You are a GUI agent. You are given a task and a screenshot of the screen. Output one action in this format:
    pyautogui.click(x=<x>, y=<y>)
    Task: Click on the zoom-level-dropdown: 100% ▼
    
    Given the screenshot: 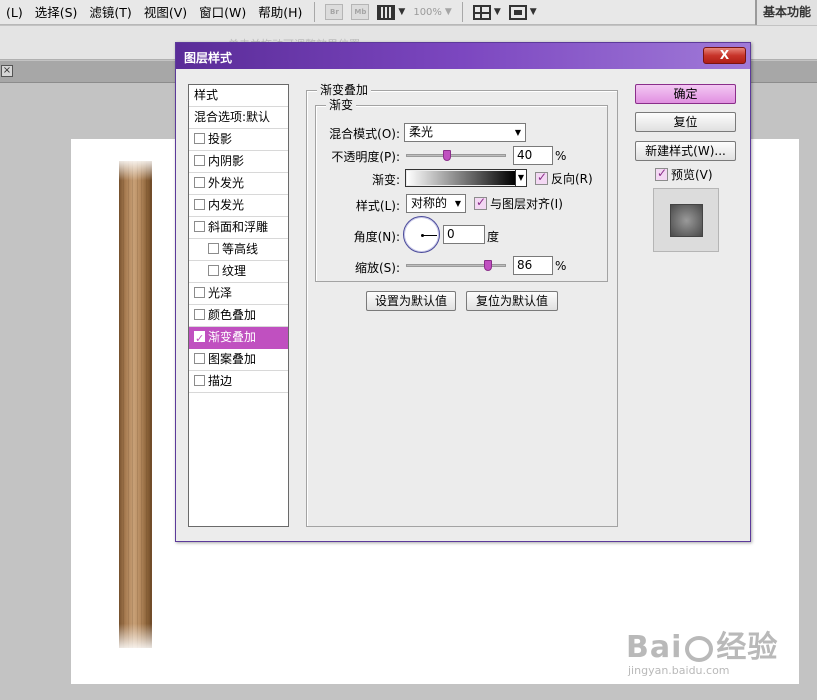 What is the action you would take?
    pyautogui.click(x=432, y=12)
    